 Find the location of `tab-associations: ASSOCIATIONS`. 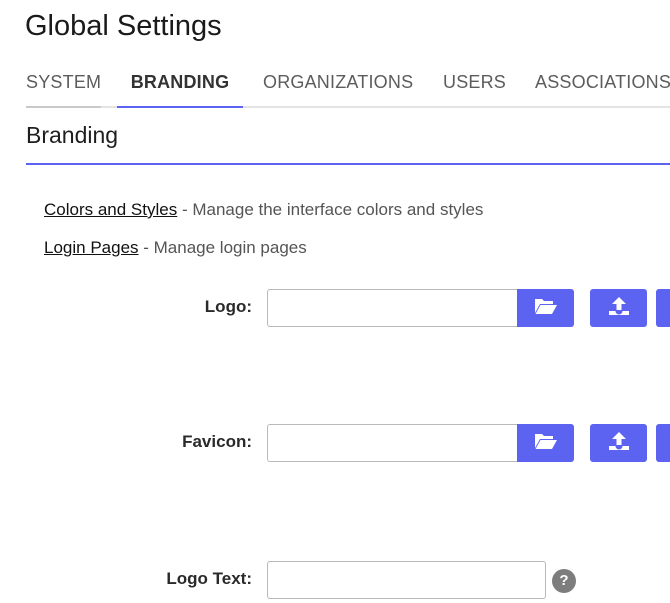

tab-associations: ASSOCIATIONS is located at coordinates (602, 85).